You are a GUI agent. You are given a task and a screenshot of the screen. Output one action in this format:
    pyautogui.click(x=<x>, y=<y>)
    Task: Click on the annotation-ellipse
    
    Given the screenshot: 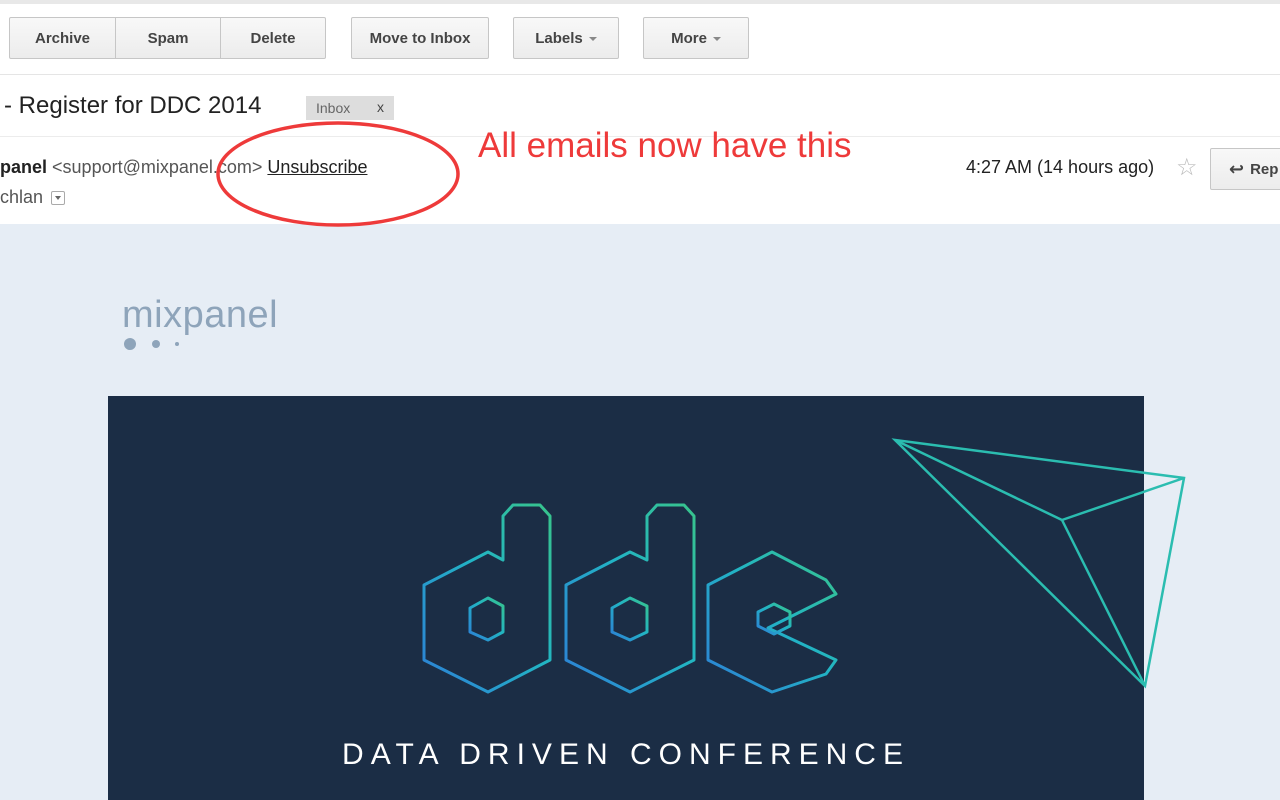 What is the action you would take?
    pyautogui.click(x=338, y=174)
    